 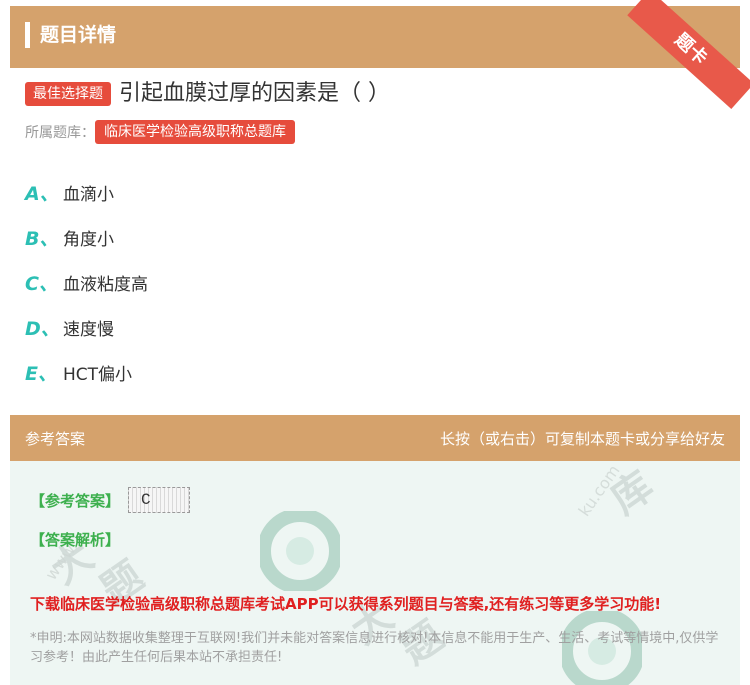 What do you see at coordinates (105, 285) in the screenshot?
I see `option-text: 血液粘度高` at bounding box center [105, 285].